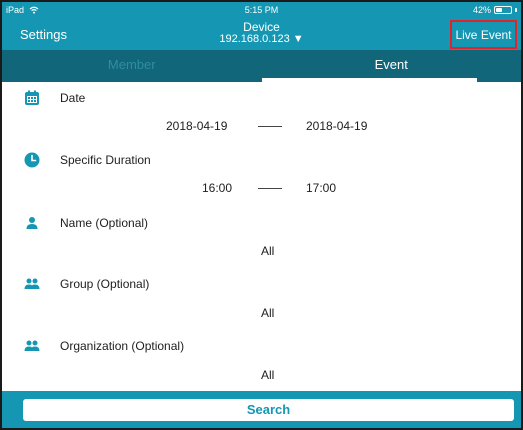 The image size is (523, 430). What do you see at coordinates (32, 160) in the screenshot?
I see `clock-icon` at bounding box center [32, 160].